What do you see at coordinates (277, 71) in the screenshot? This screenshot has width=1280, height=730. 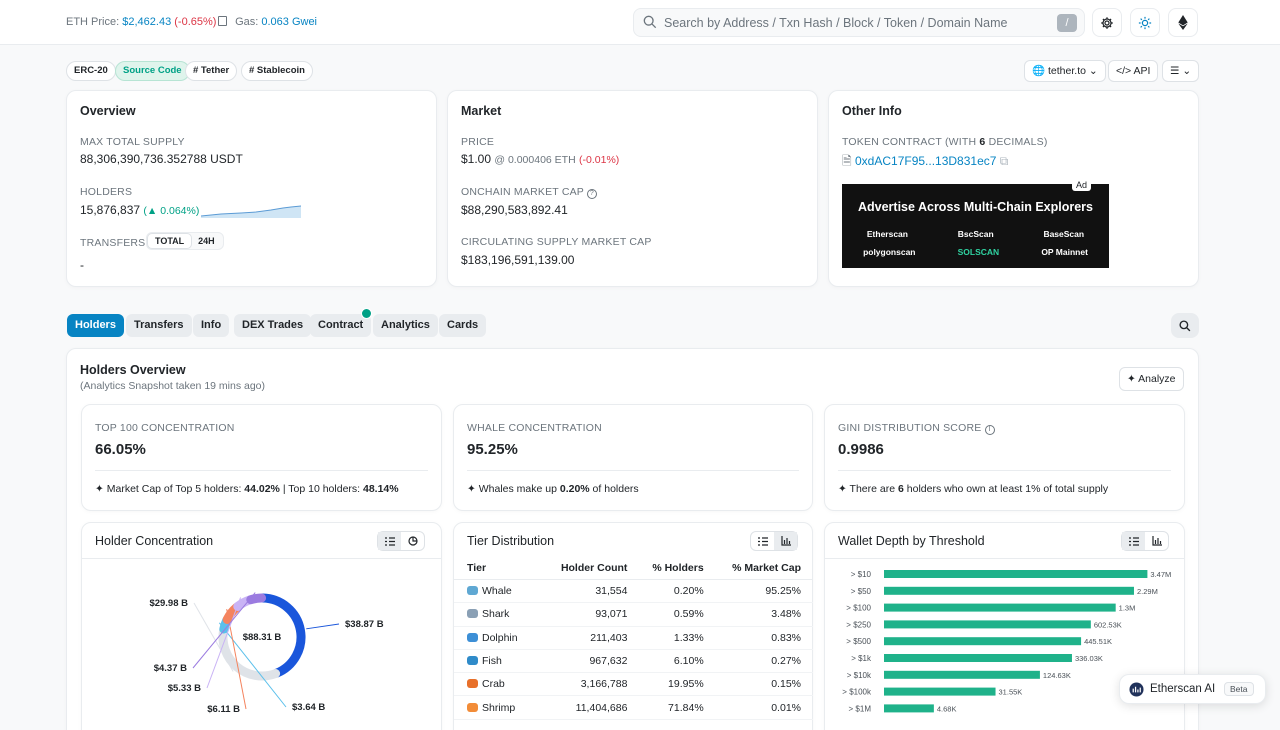 I see `tag-stablecoin: # Stablecoin` at bounding box center [277, 71].